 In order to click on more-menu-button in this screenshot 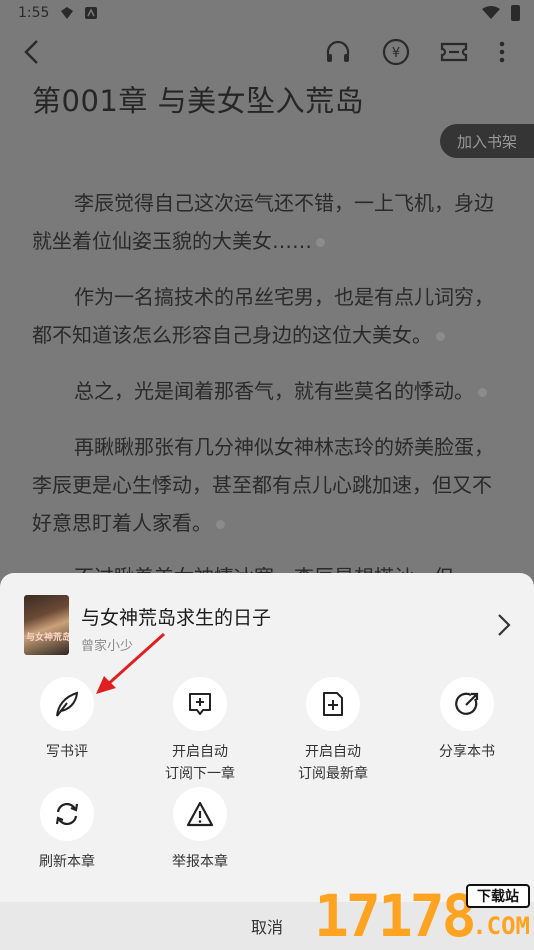, I will do `click(502, 52)`.